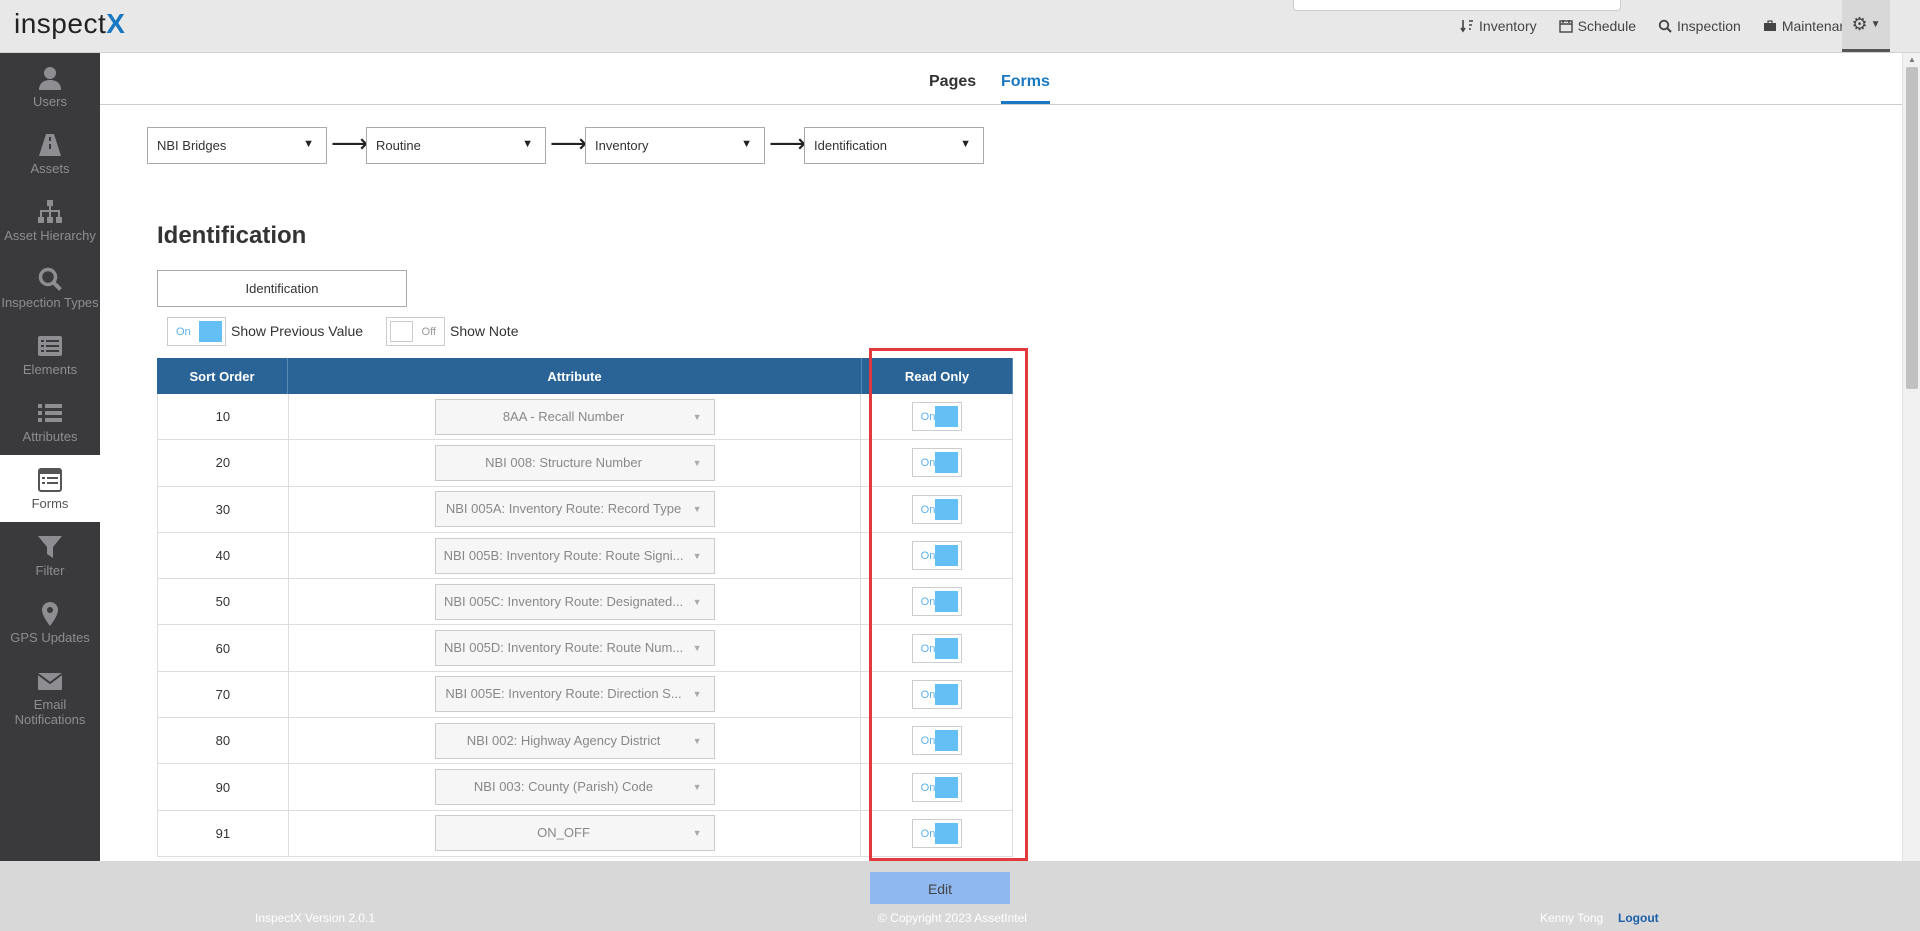  I want to click on table-row: 90 NBI 003: County (Parish) Code ▼ On, so click(585, 787).